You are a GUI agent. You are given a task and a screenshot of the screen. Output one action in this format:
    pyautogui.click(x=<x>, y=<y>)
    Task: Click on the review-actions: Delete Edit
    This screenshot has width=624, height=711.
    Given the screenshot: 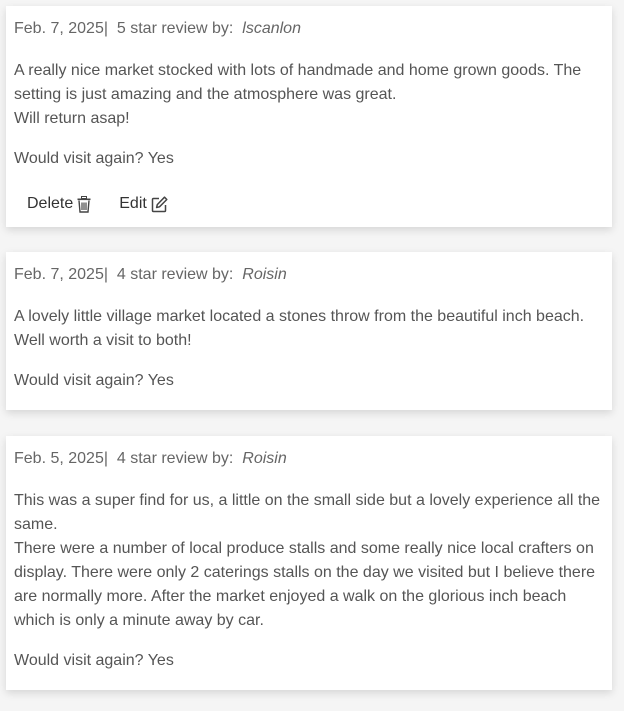 What is the action you would take?
    pyautogui.click(x=309, y=204)
    